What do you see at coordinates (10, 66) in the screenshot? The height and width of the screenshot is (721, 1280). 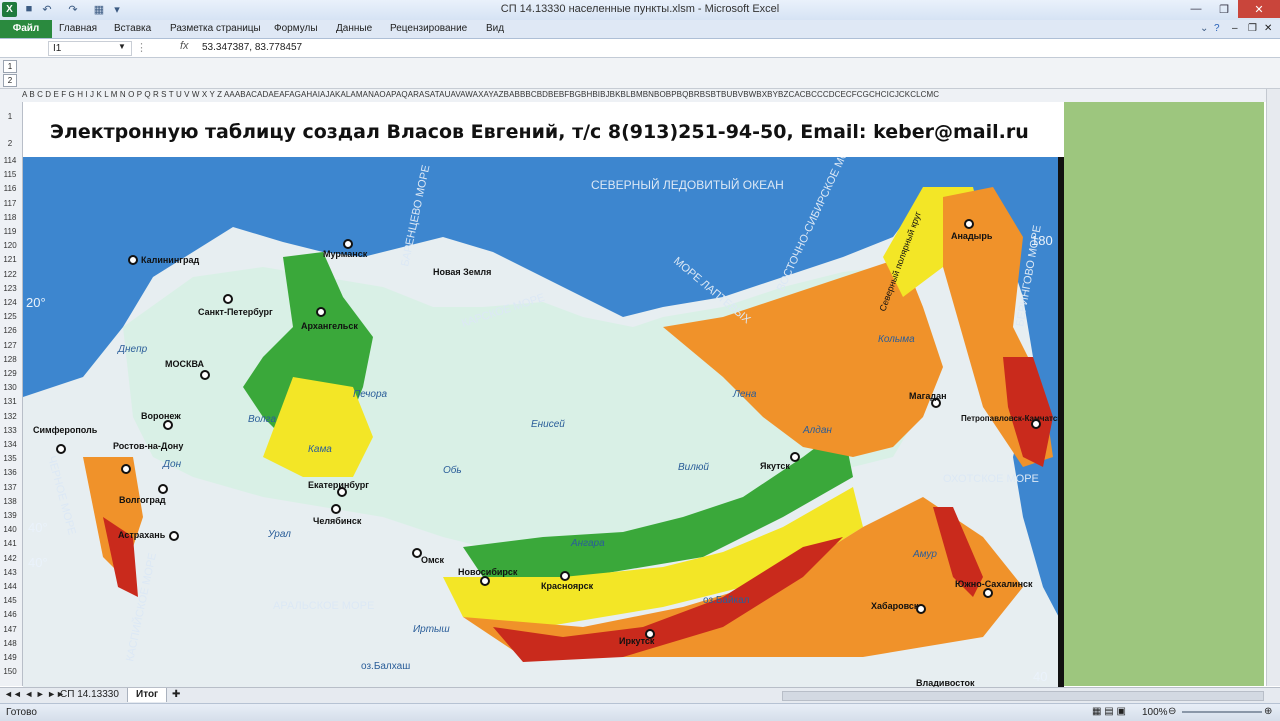 I see `outline-level-1-button: 1` at bounding box center [10, 66].